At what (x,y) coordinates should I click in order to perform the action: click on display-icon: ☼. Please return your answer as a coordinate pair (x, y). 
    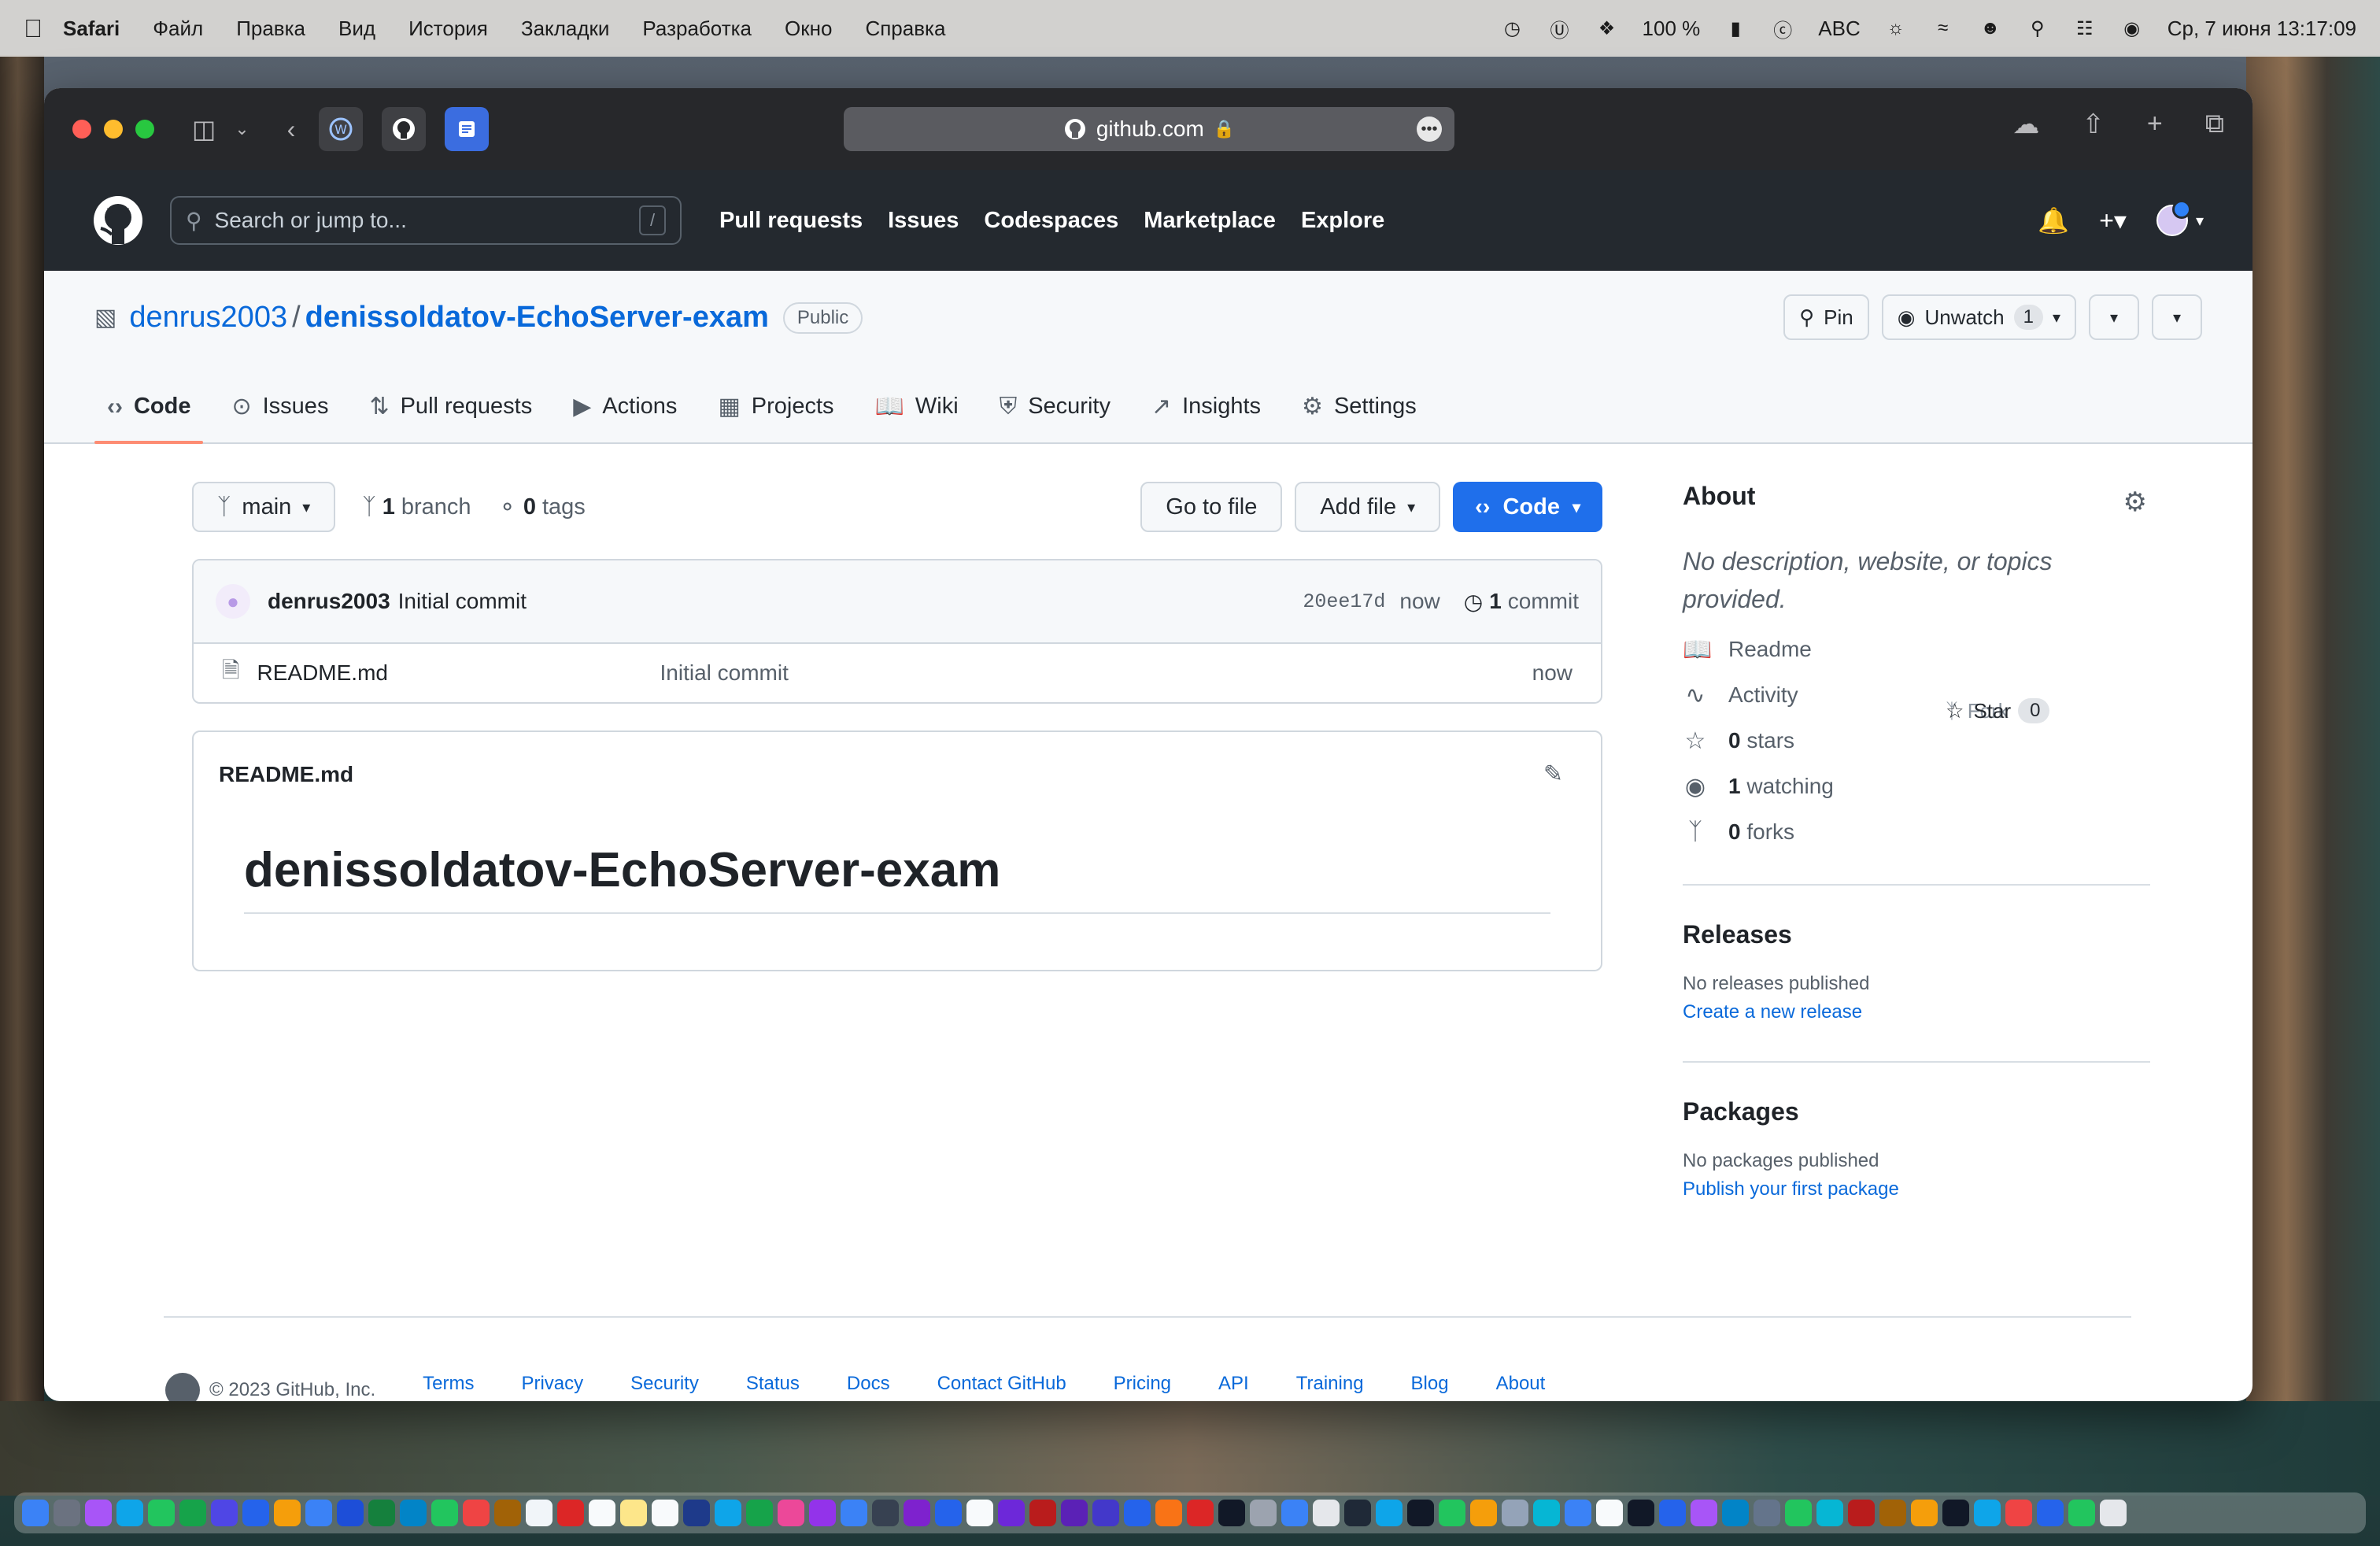
    Looking at the image, I should click on (1896, 28).